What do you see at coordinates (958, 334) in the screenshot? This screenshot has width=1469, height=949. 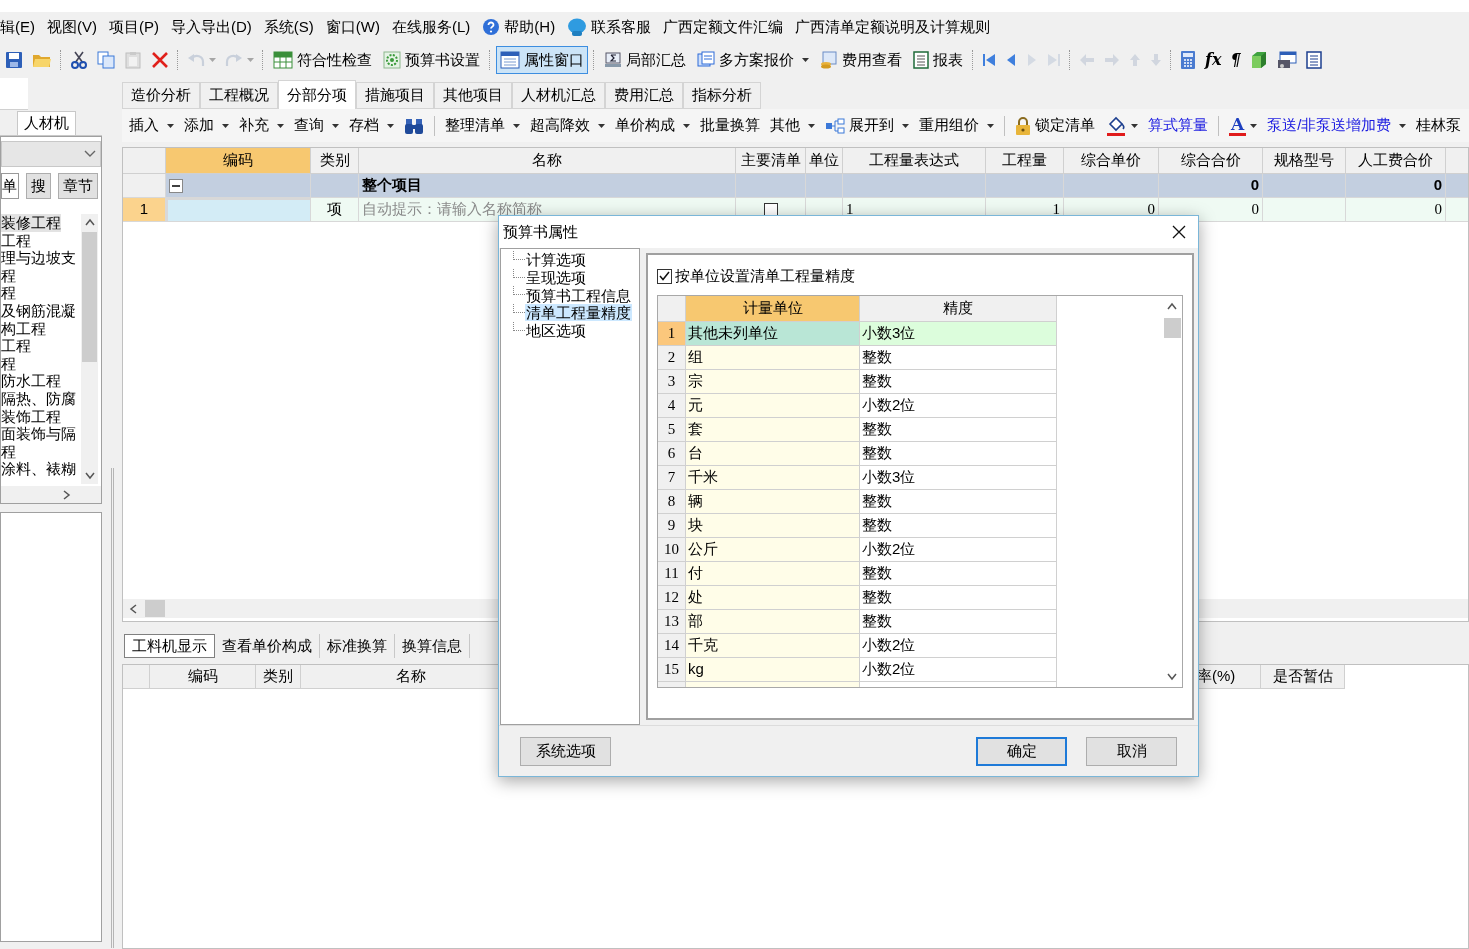 I see `table-cell: 小数3位` at bounding box center [958, 334].